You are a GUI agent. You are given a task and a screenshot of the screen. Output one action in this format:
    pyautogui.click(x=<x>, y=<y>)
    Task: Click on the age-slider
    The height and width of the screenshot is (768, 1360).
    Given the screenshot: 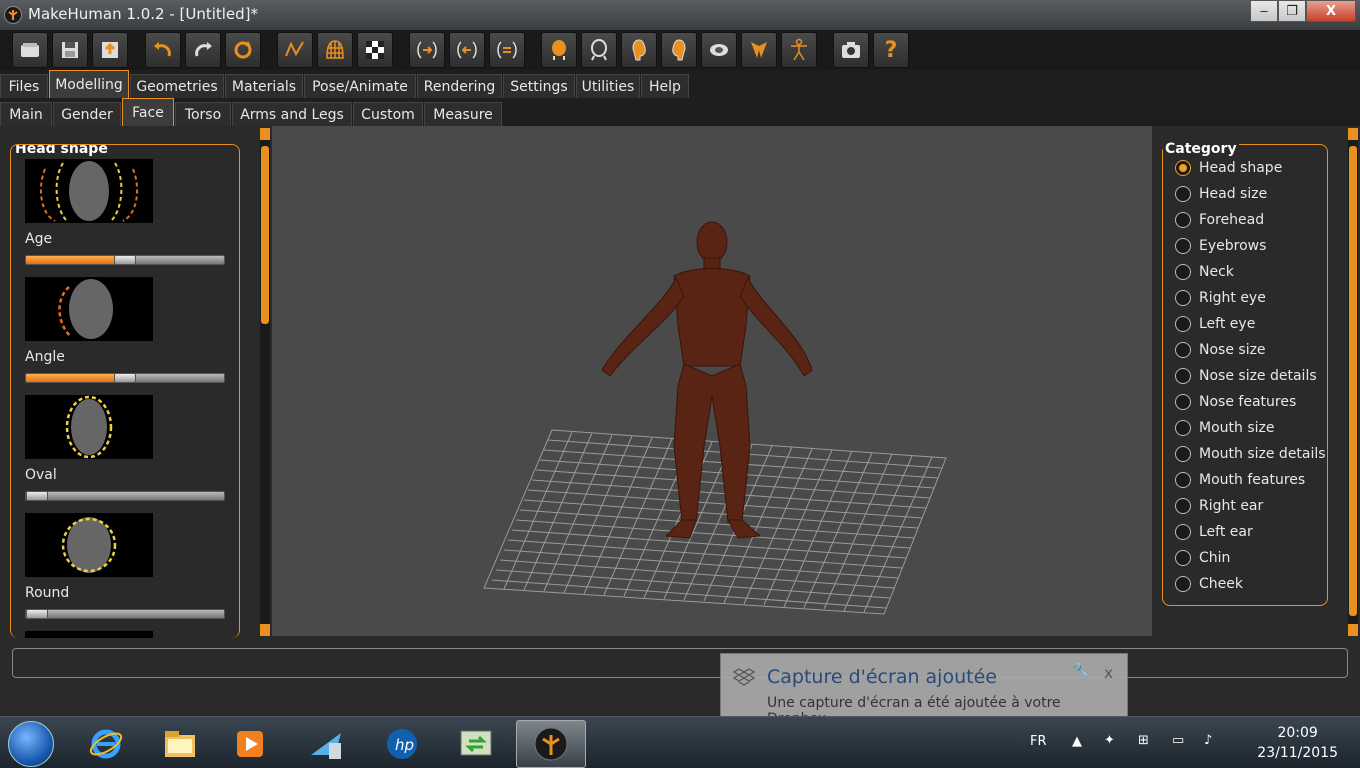 What is the action you would take?
    pyautogui.click(x=125, y=260)
    